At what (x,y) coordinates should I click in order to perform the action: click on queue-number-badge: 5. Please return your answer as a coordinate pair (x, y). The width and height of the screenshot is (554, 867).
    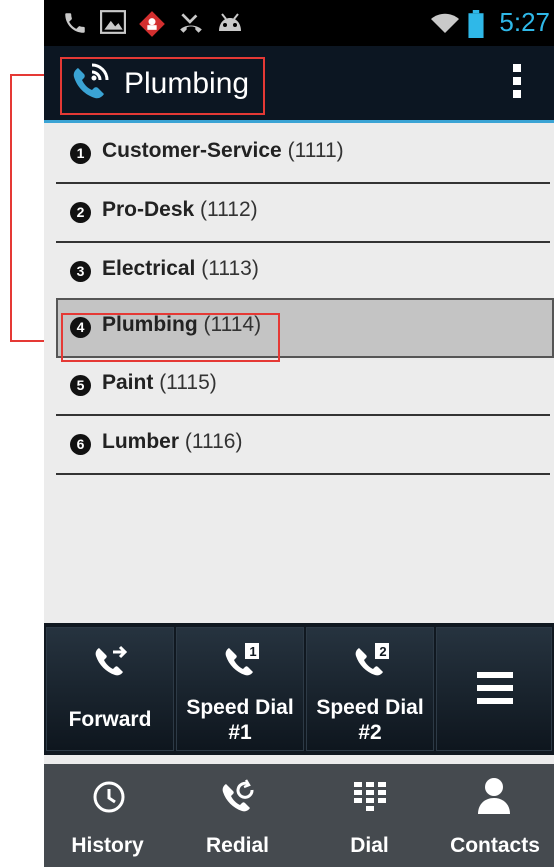
    Looking at the image, I should click on (80, 385).